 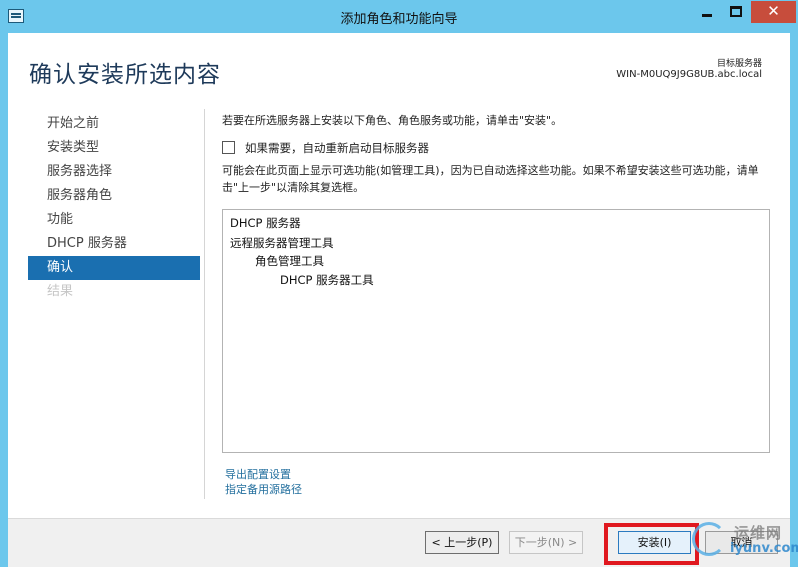 I want to click on nav-step-before-you-begin: 开始之前, so click(x=114, y=124).